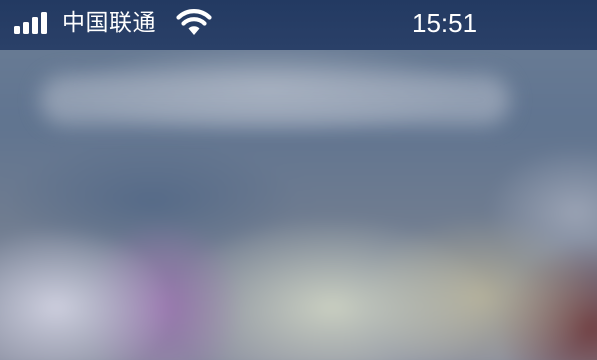 The width and height of the screenshot is (597, 360). I want to click on wifi-icon, so click(194, 22).